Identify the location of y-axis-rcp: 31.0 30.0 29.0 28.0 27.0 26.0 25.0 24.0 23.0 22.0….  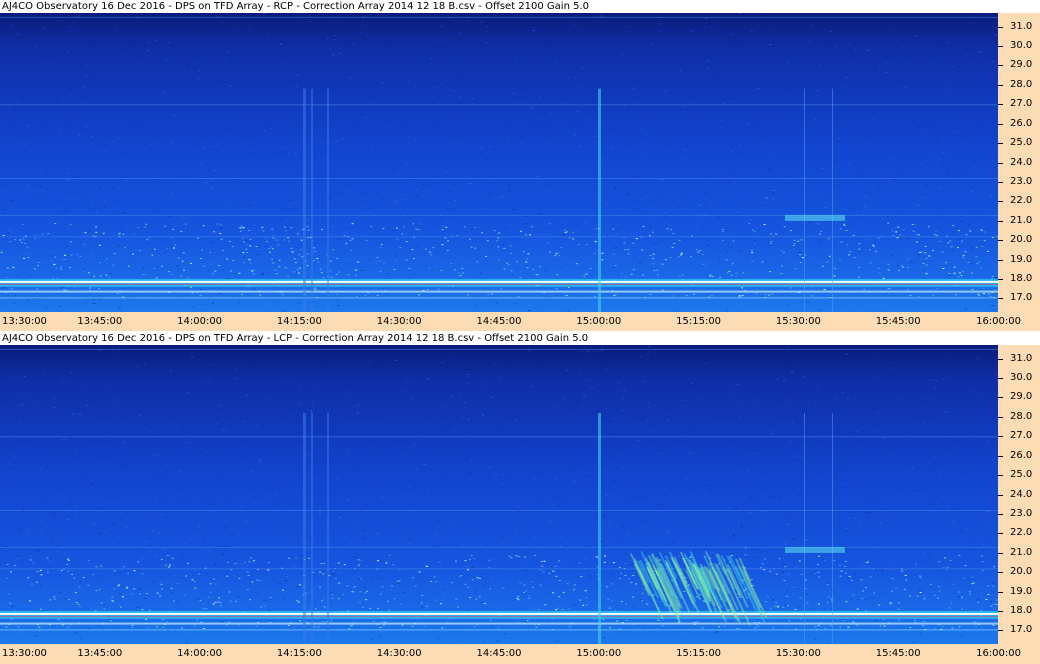
(1019, 162).